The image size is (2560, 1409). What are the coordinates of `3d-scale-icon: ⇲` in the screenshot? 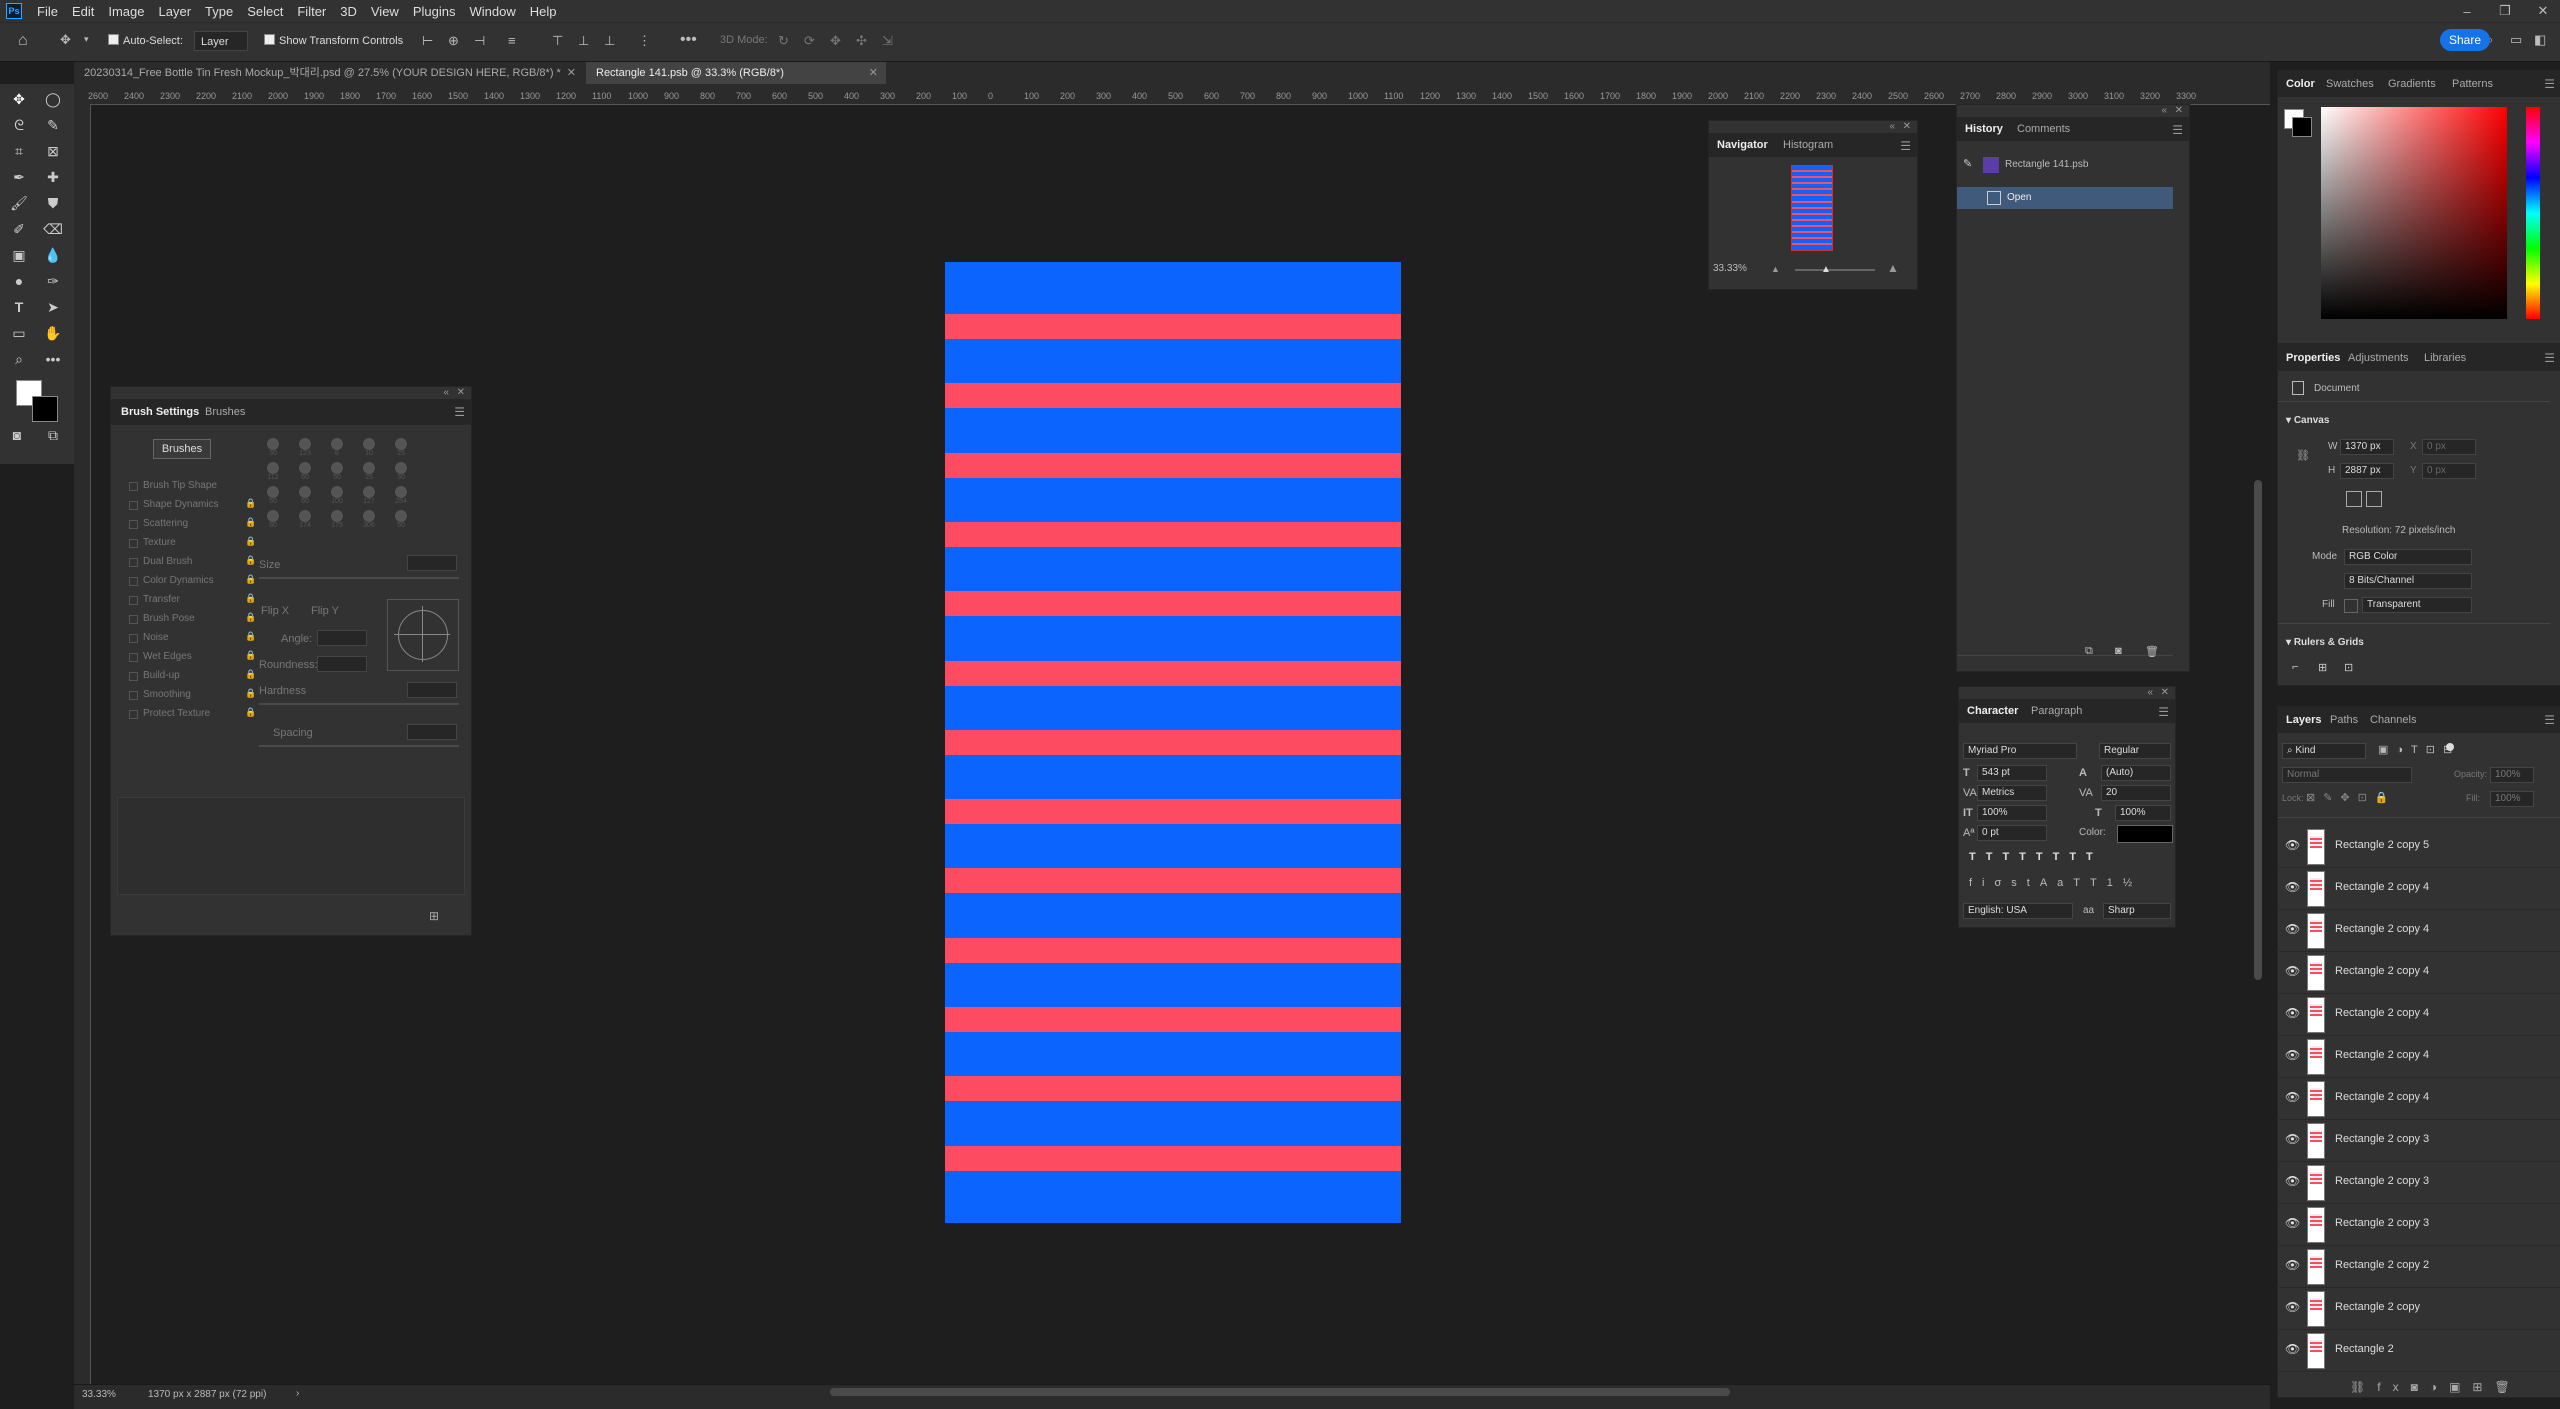 It's located at (887, 41).